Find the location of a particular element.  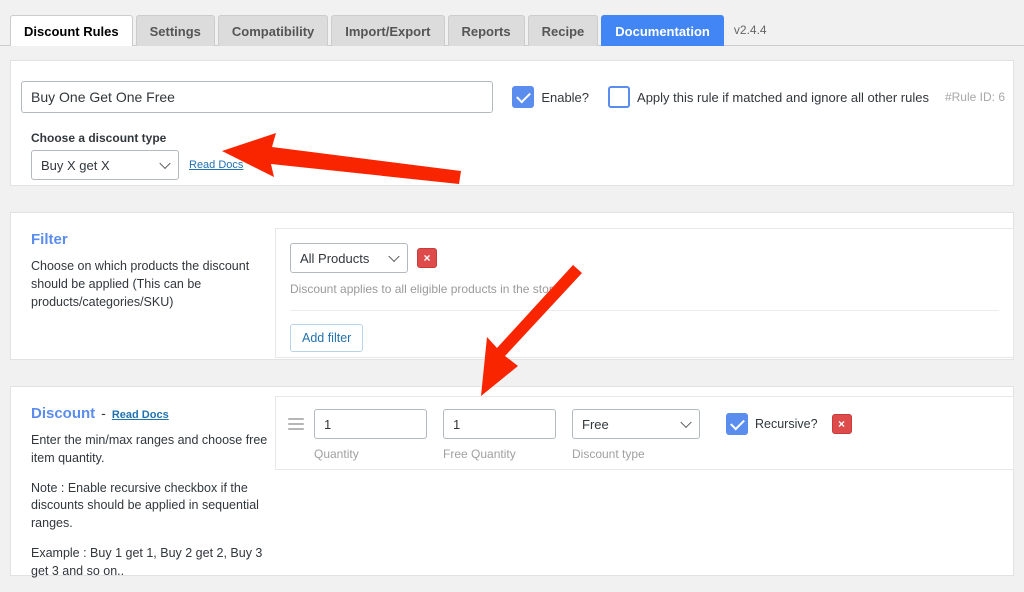

tab-label: Import/Export is located at coordinates (388, 31).